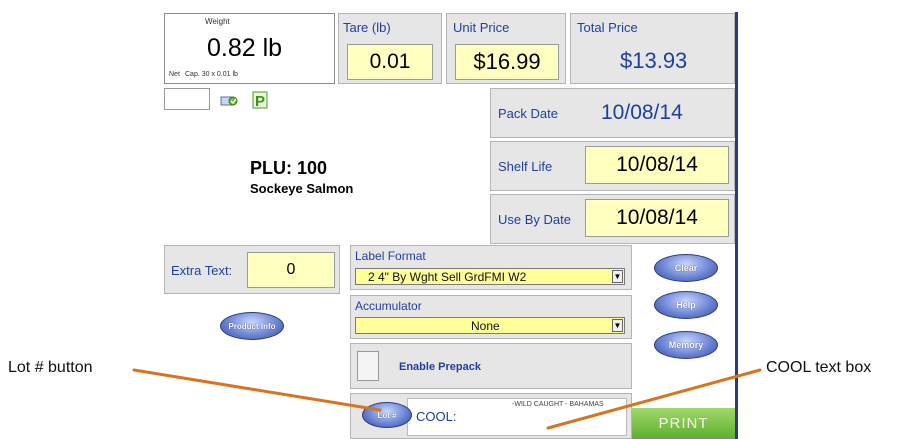 The image size is (908, 439). Describe the element at coordinates (257, 390) in the screenshot. I see `lot-callout-line` at that location.